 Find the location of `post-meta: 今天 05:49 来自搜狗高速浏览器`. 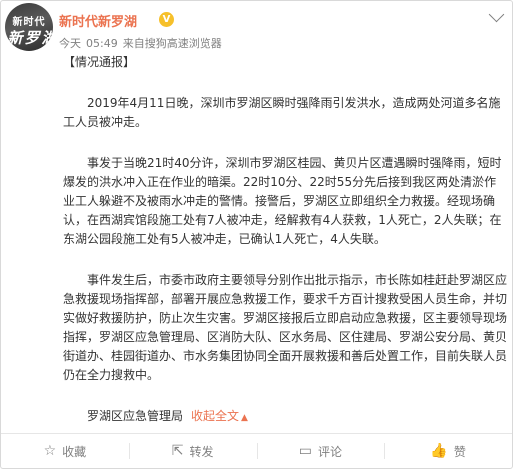

post-meta: 今天 05:49 来自搜狗高速浏览器 is located at coordinates (143, 43).